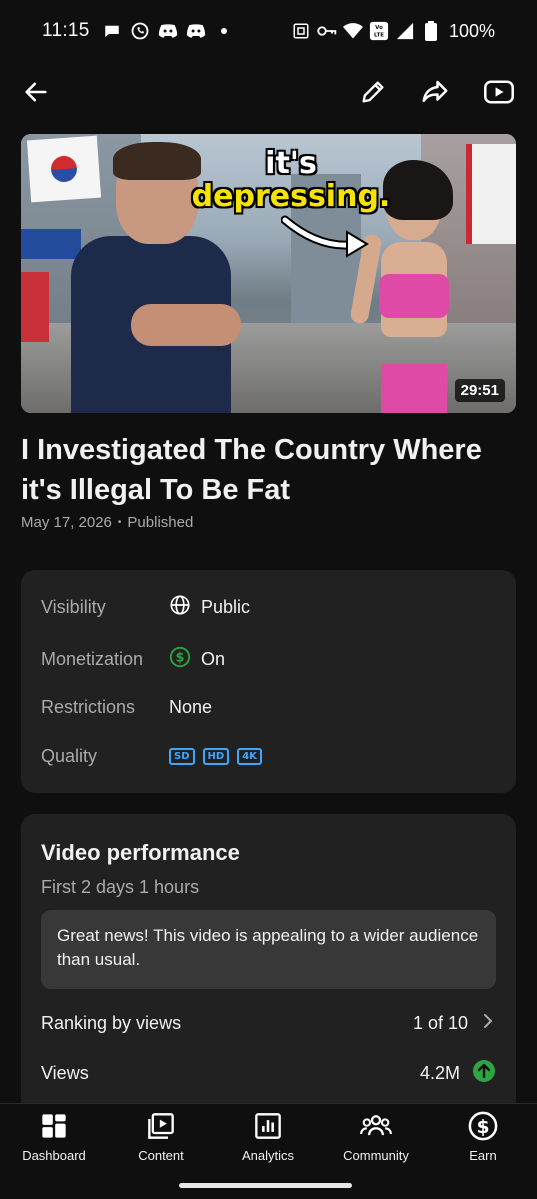 The width and height of the screenshot is (537, 1199). What do you see at coordinates (112, 31) in the screenshot?
I see `chat-bubble-icon` at bounding box center [112, 31].